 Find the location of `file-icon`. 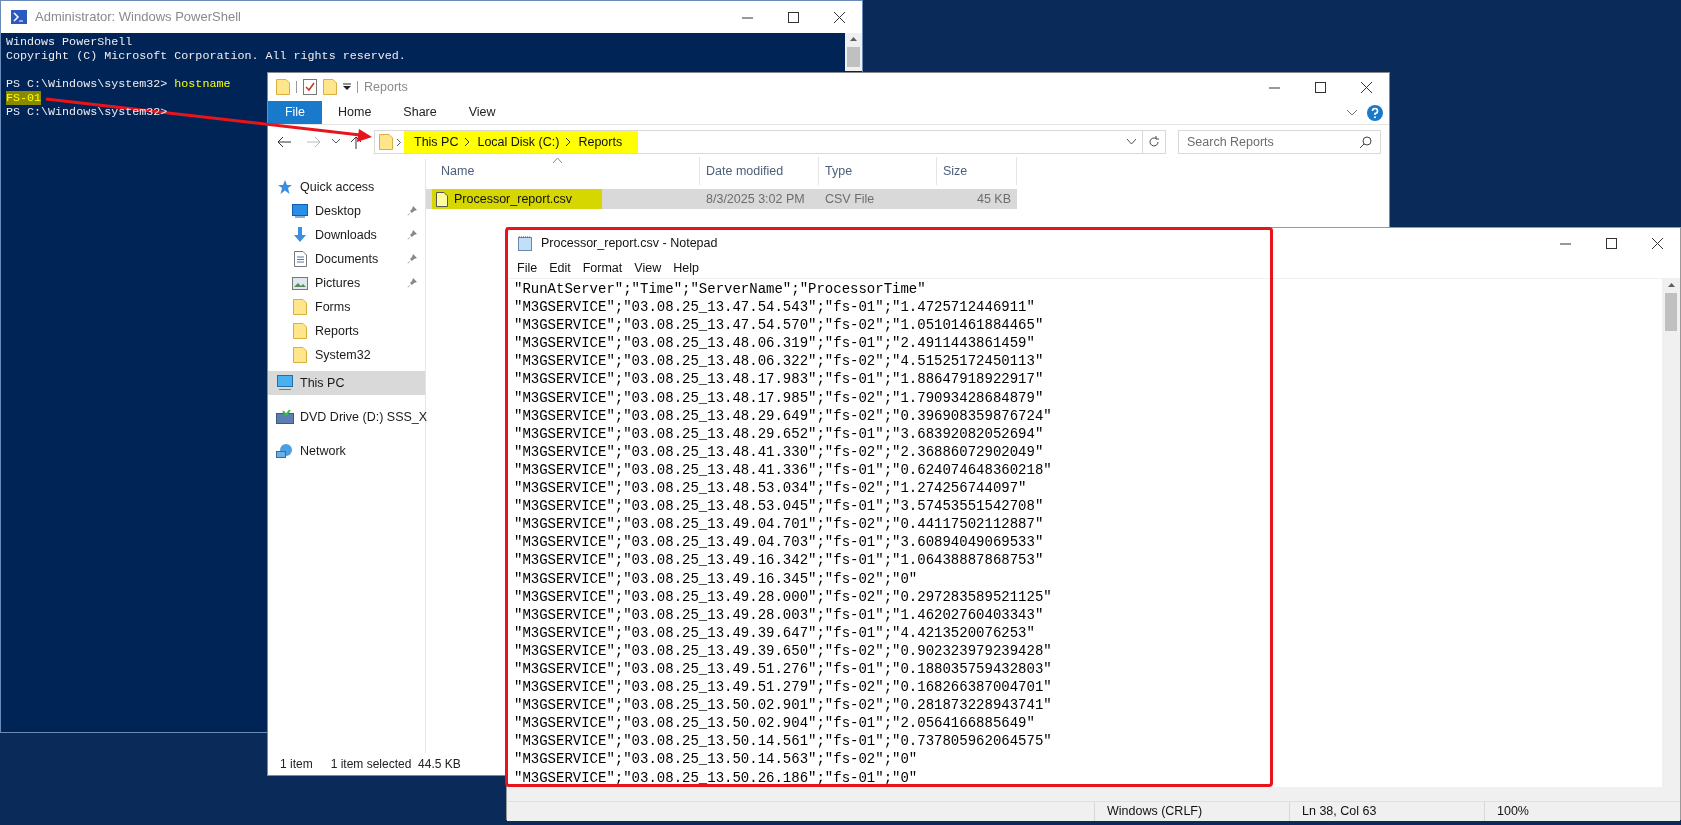

file-icon is located at coordinates (442, 199).